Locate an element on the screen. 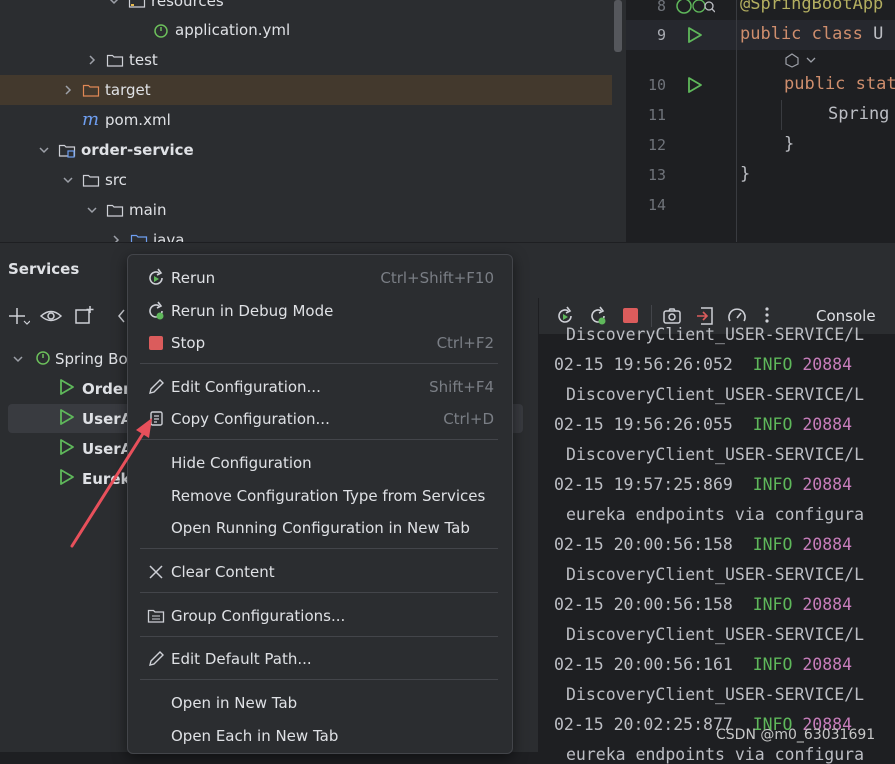 This screenshot has width=895, height=764. menu-item-open-running-config-new-tab: Open Running Configuration in New Tab is located at coordinates (321, 528).